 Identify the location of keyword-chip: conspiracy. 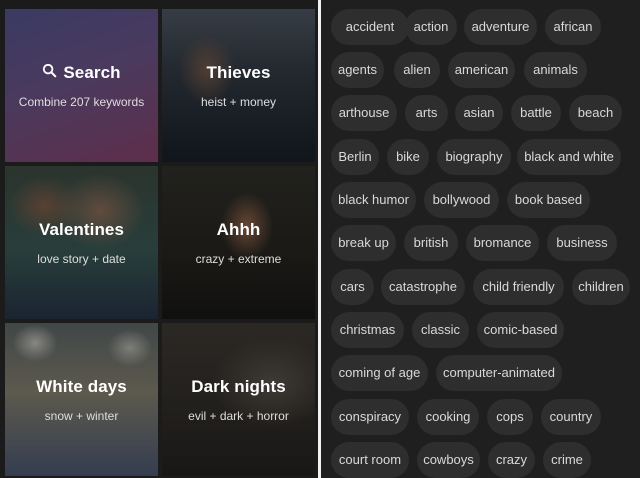
(370, 417).